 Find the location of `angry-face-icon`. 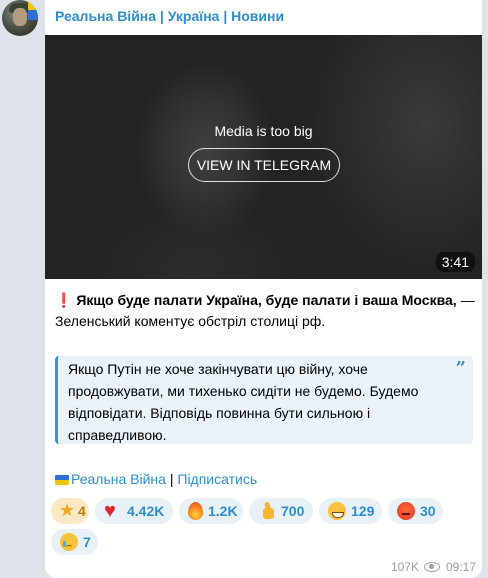

angry-face-icon is located at coordinates (406, 510).